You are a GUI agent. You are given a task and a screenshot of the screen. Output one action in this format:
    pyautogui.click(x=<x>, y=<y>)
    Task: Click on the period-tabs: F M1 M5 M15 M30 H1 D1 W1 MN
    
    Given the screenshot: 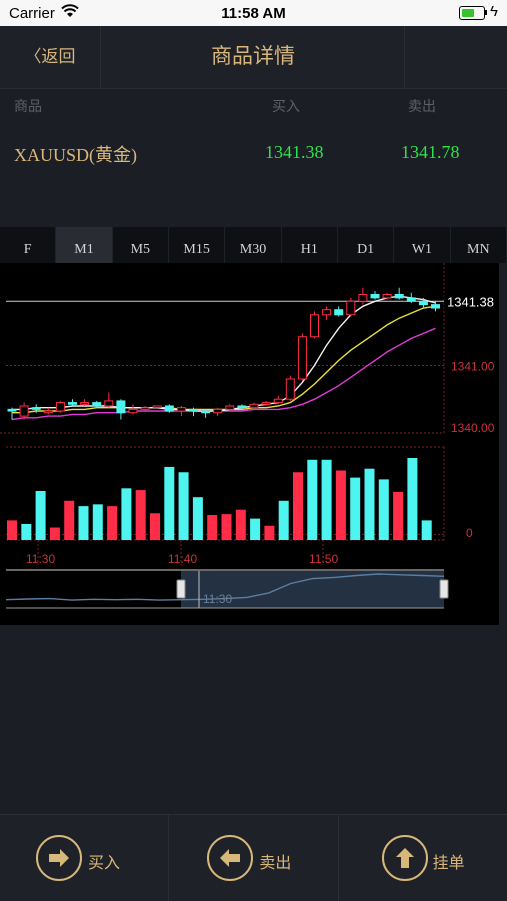 What is the action you would take?
    pyautogui.click(x=253, y=245)
    